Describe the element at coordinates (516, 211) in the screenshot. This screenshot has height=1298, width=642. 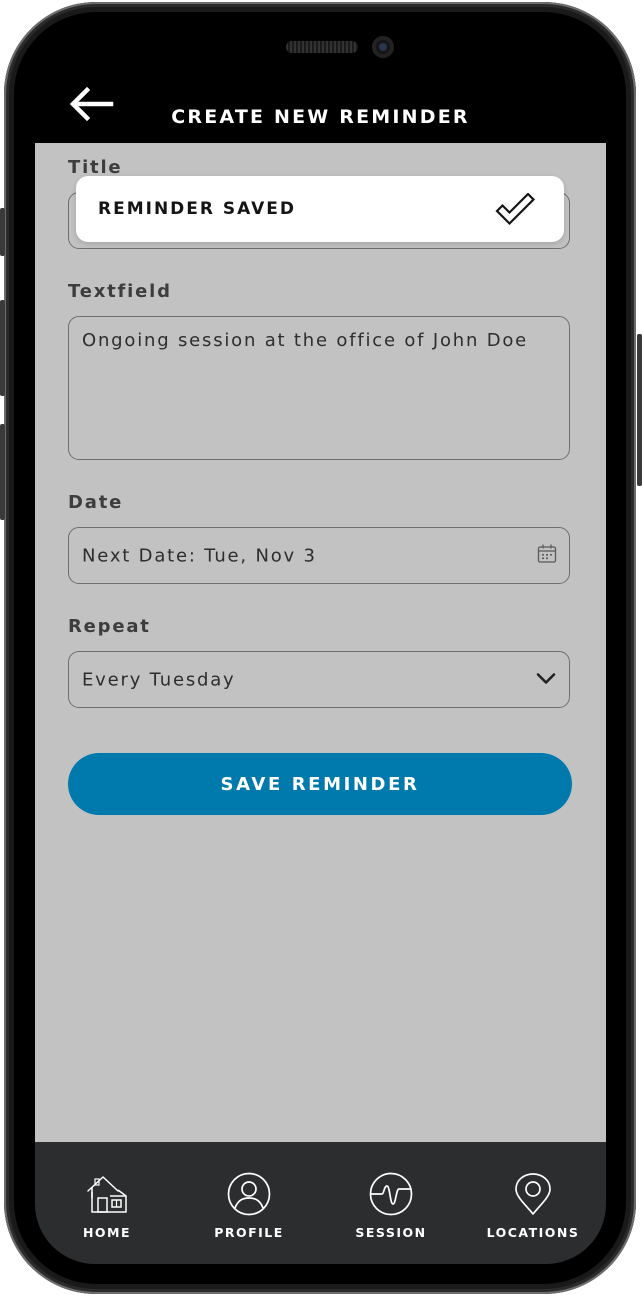
I see `check-icon` at that location.